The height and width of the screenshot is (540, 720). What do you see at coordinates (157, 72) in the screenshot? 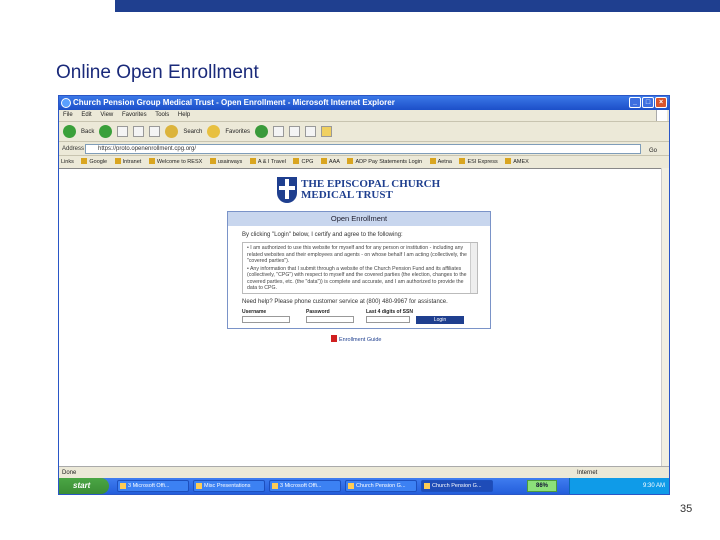
I see `slide-title: Online Open Enrollment` at bounding box center [157, 72].